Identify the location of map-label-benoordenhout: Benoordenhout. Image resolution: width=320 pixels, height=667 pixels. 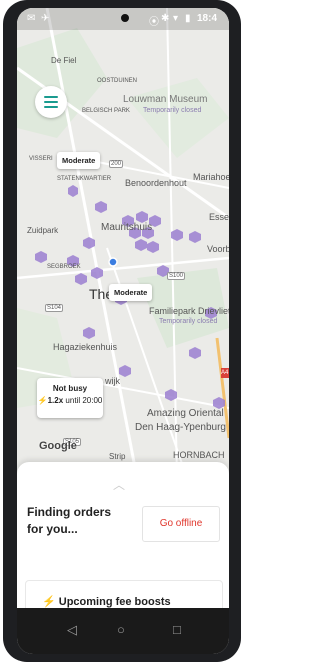
(156, 183).